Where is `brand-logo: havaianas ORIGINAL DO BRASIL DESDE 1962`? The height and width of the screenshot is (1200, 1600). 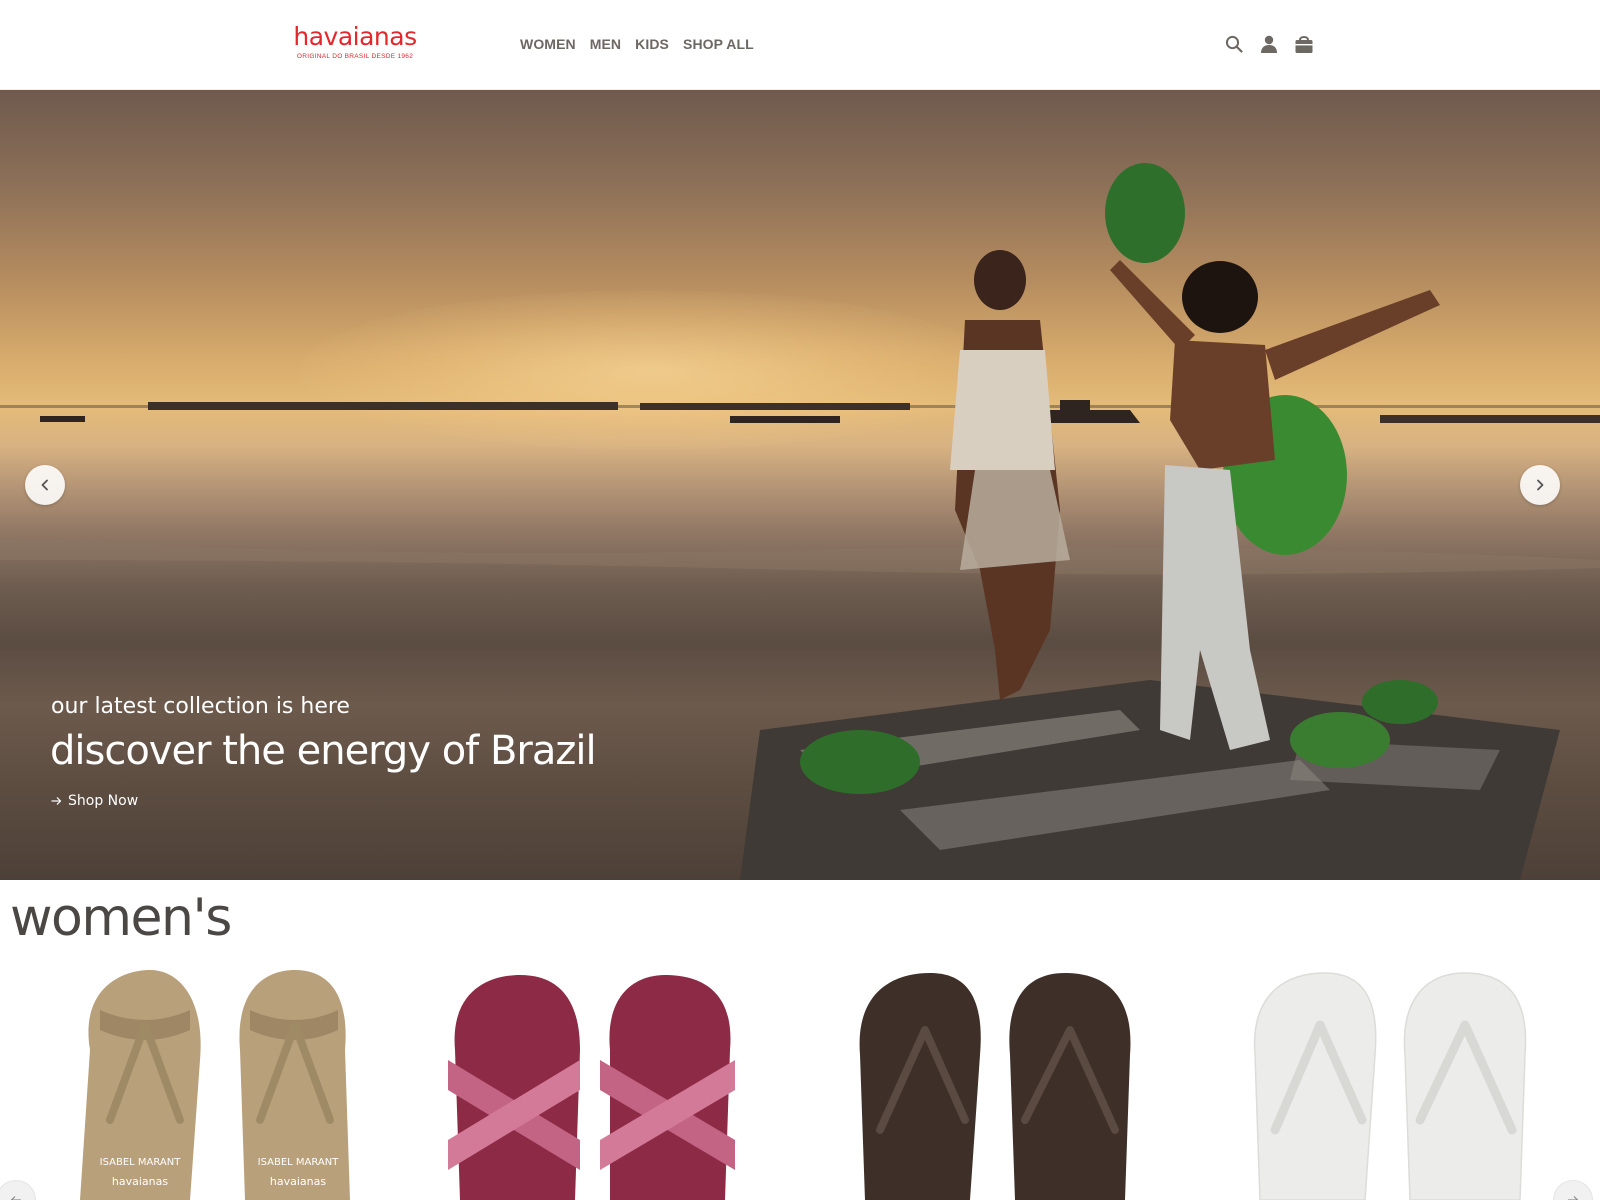
brand-logo: havaianas ORIGINAL DO BRASIL DESDE 1962 is located at coordinates (355, 44).